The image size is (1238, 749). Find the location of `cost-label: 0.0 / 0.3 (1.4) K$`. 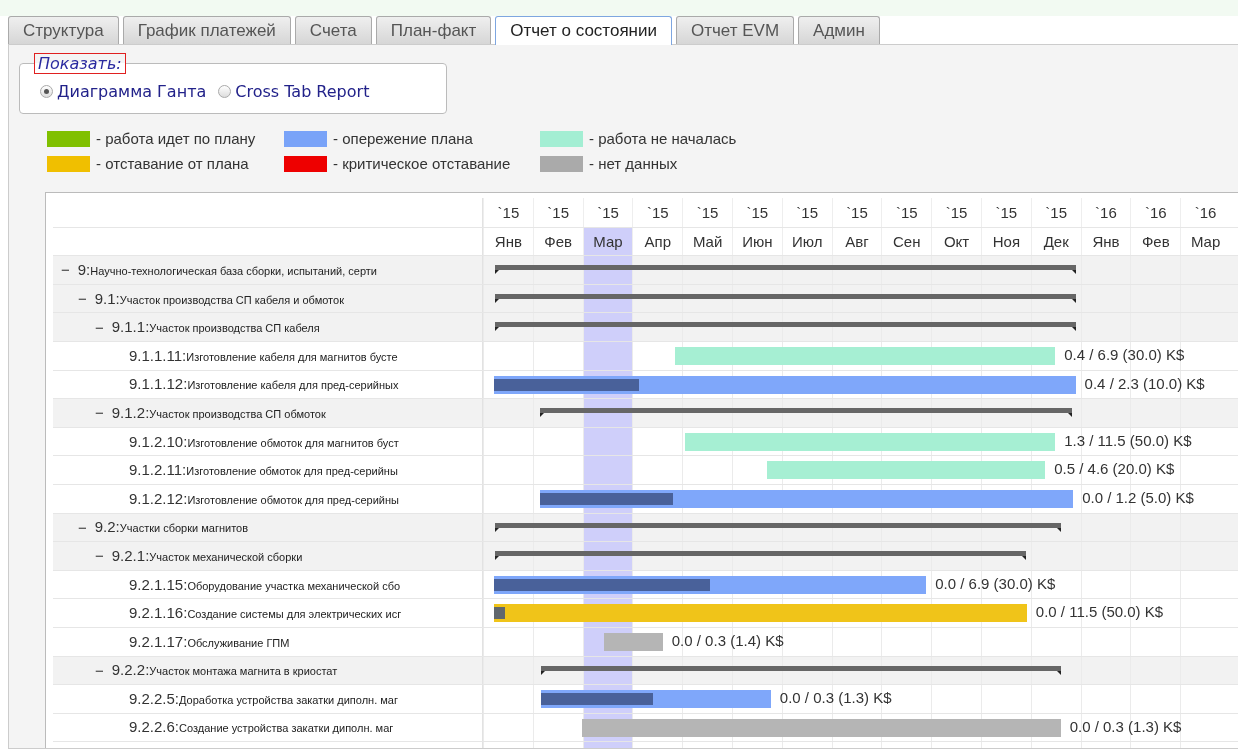

cost-label: 0.0 / 0.3 (1.4) K$ is located at coordinates (727, 640).